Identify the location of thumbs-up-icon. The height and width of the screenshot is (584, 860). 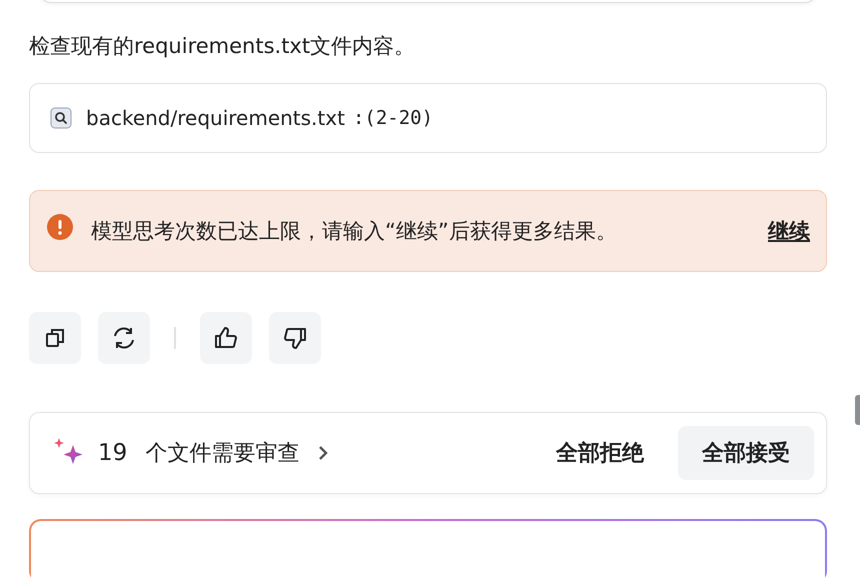
(226, 338).